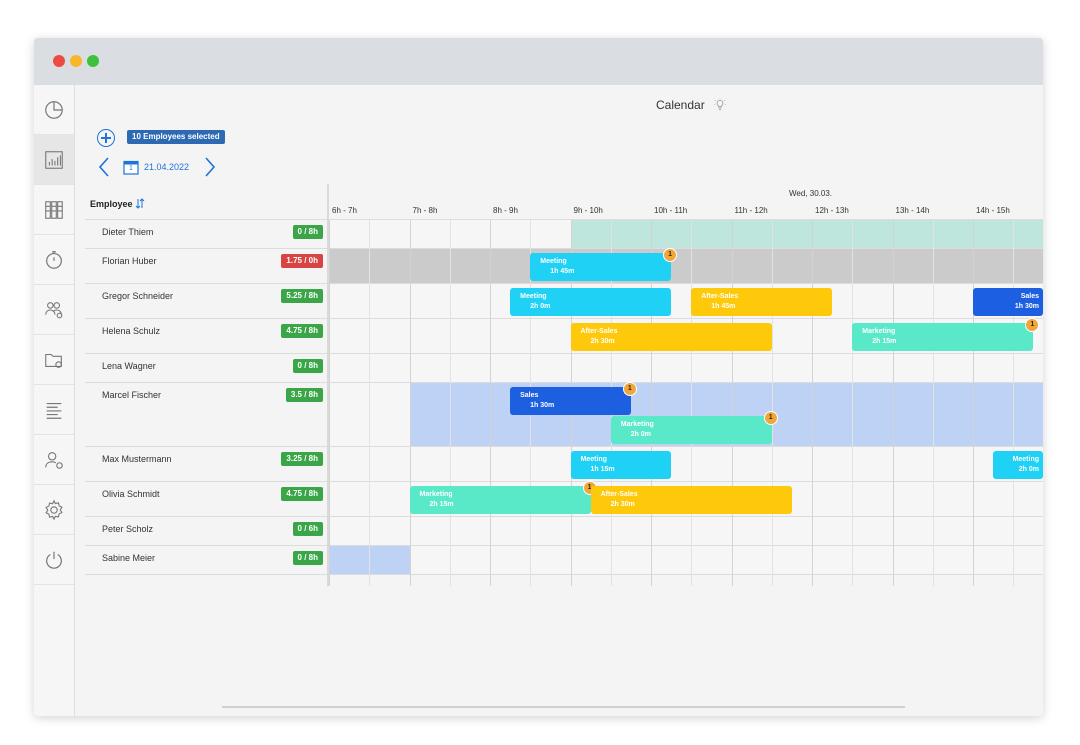 The image size is (1080, 745). What do you see at coordinates (562, 271) in the screenshot?
I see `event-duration: 1h 45m` at bounding box center [562, 271].